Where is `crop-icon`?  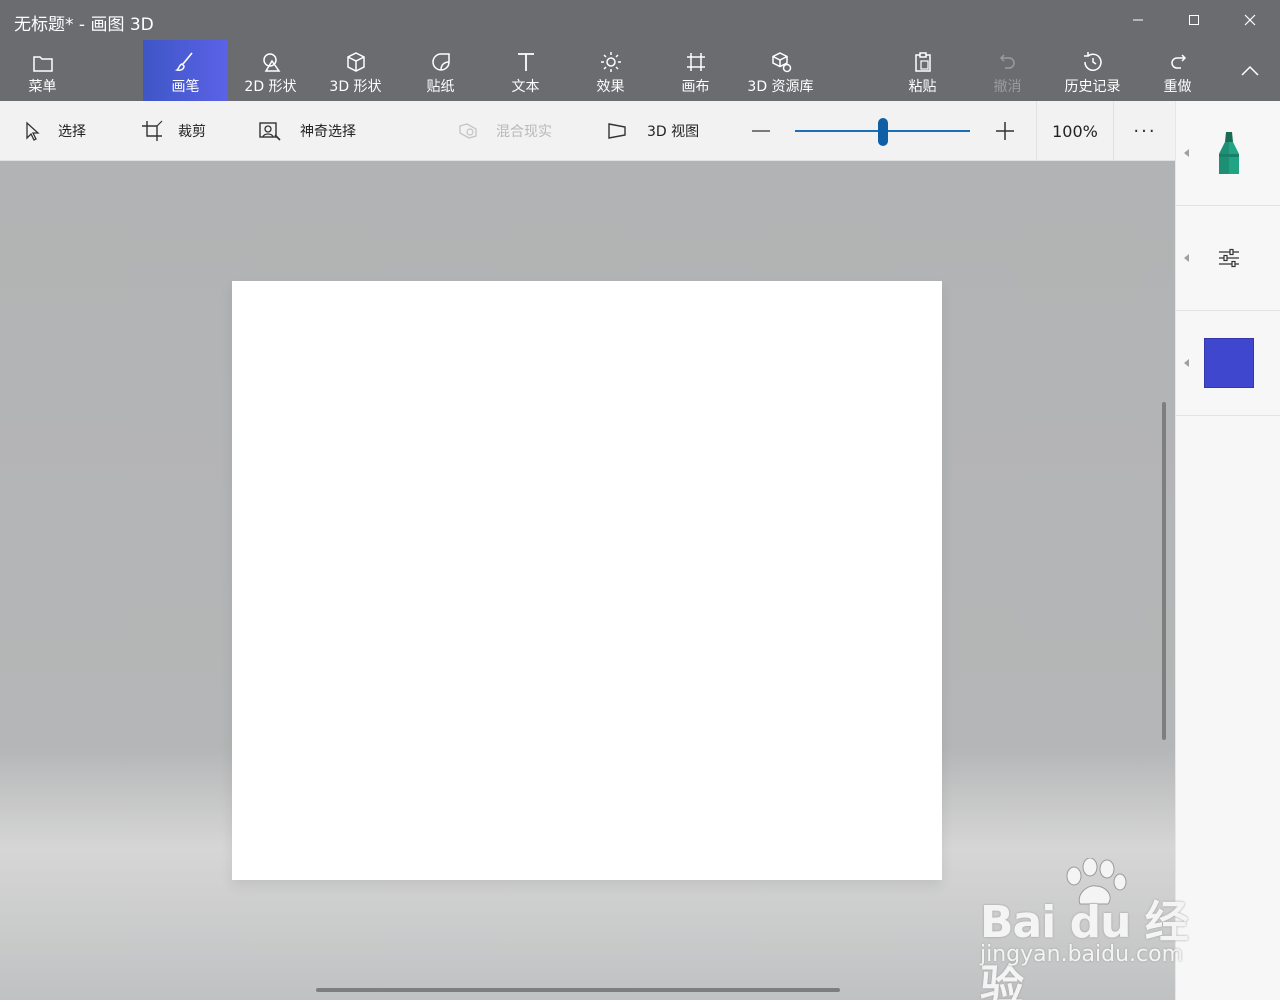
crop-icon is located at coordinates (152, 131).